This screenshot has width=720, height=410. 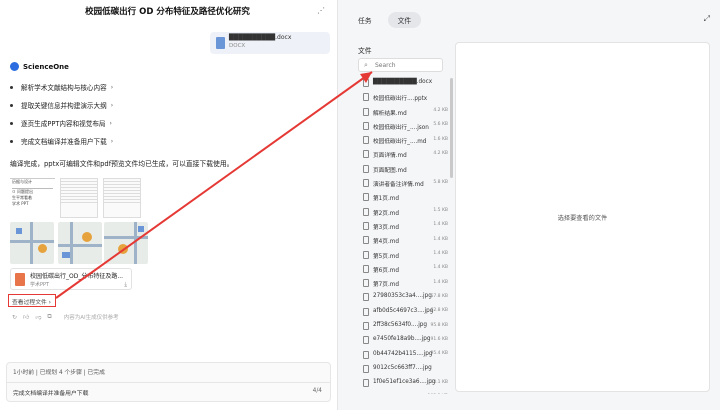 What do you see at coordinates (390, 156) in the screenshot?
I see `file-name: 页面详情.md` at bounding box center [390, 156].